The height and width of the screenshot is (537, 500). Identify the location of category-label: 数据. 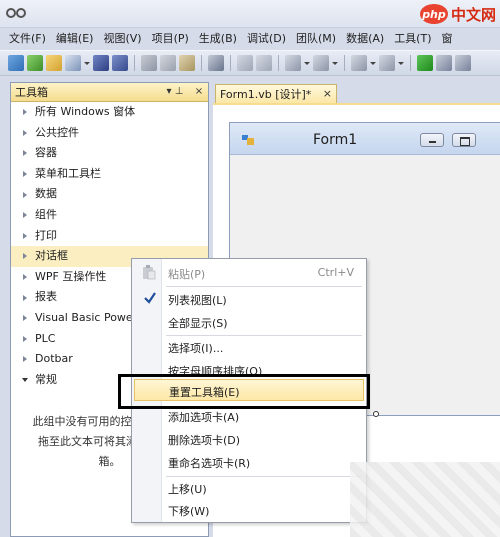
(46, 194).